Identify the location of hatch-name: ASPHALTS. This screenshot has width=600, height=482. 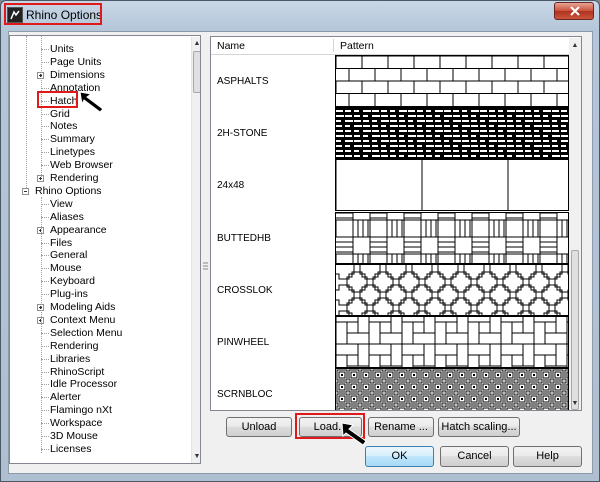
(243, 81).